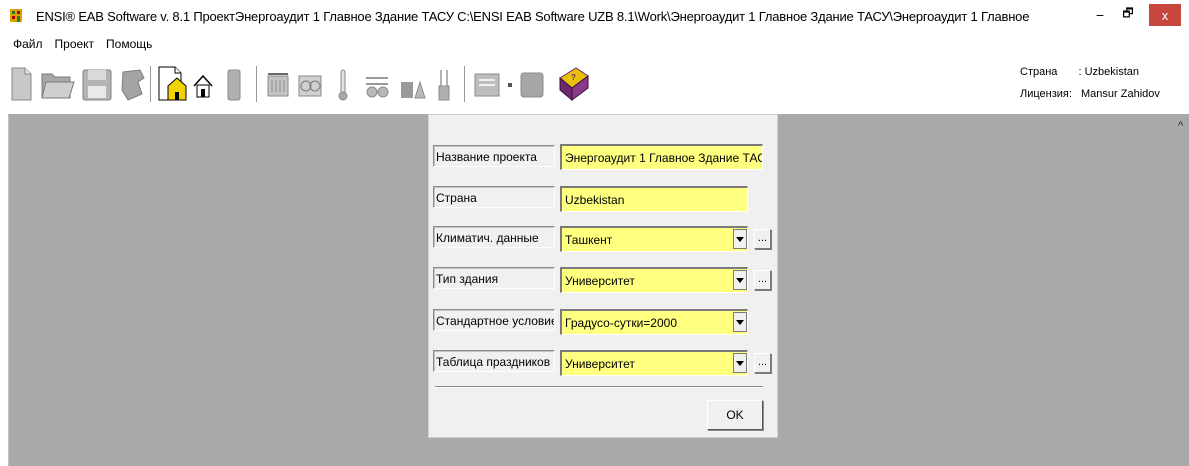 This screenshot has width=1189, height=466. I want to click on license-label: Лицензия:, so click(1046, 94).